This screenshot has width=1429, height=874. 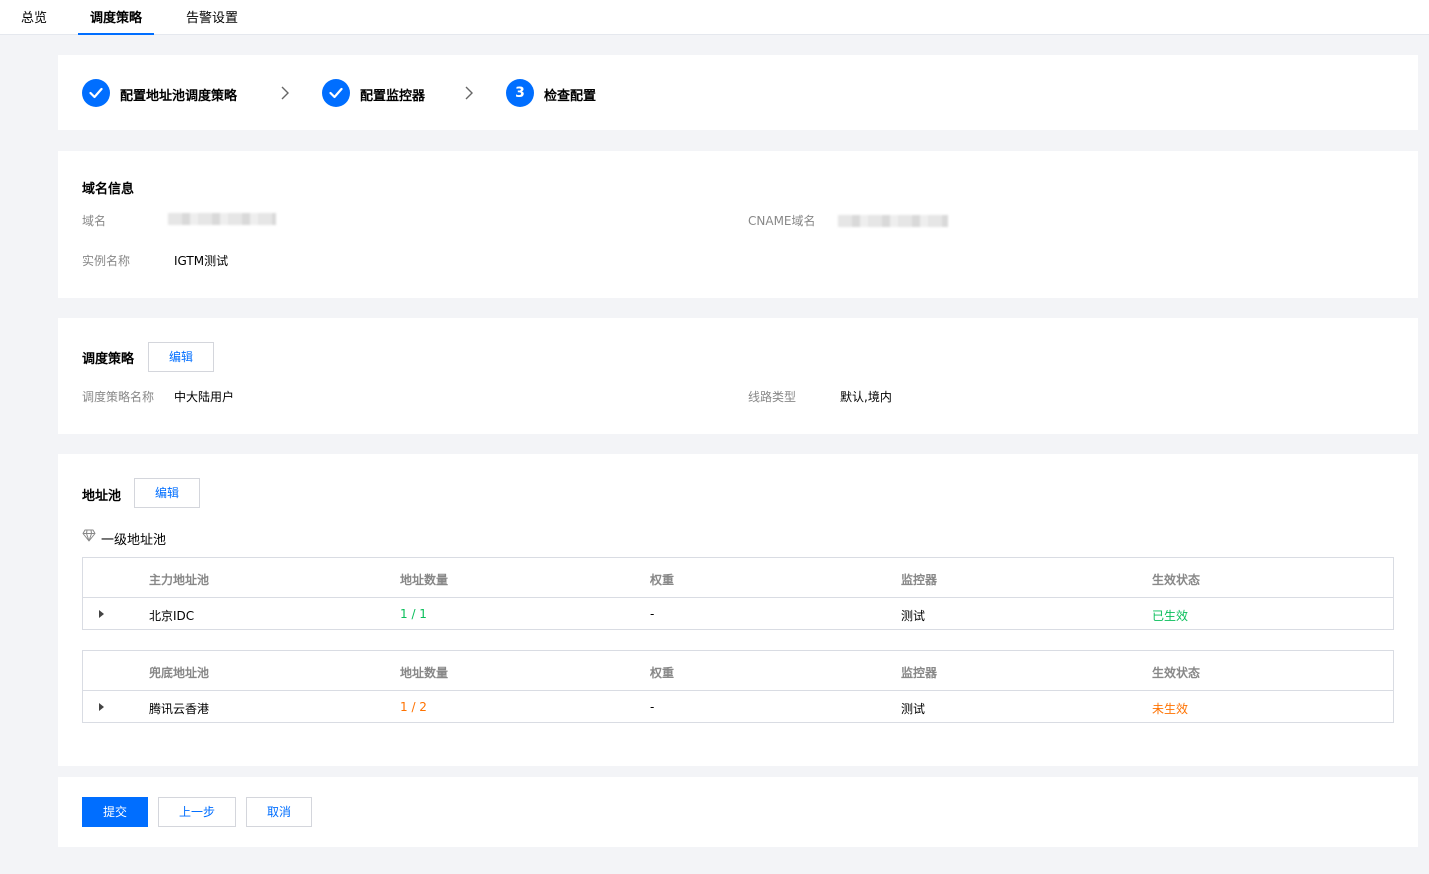 What do you see at coordinates (34, 17) in the screenshot?
I see `tab-overview: 总览` at bounding box center [34, 17].